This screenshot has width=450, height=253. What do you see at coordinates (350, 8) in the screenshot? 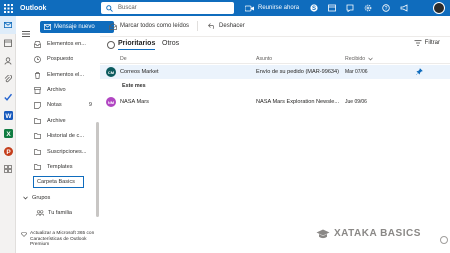
I see `whatsnew-icon` at bounding box center [350, 8].